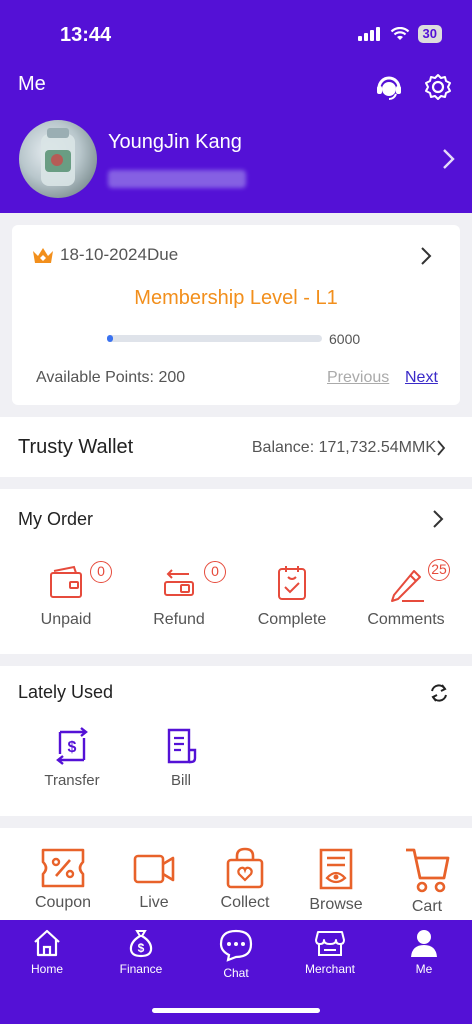 The height and width of the screenshot is (1024, 472). Describe the element at coordinates (154, 869) in the screenshot. I see `video-icon` at that location.